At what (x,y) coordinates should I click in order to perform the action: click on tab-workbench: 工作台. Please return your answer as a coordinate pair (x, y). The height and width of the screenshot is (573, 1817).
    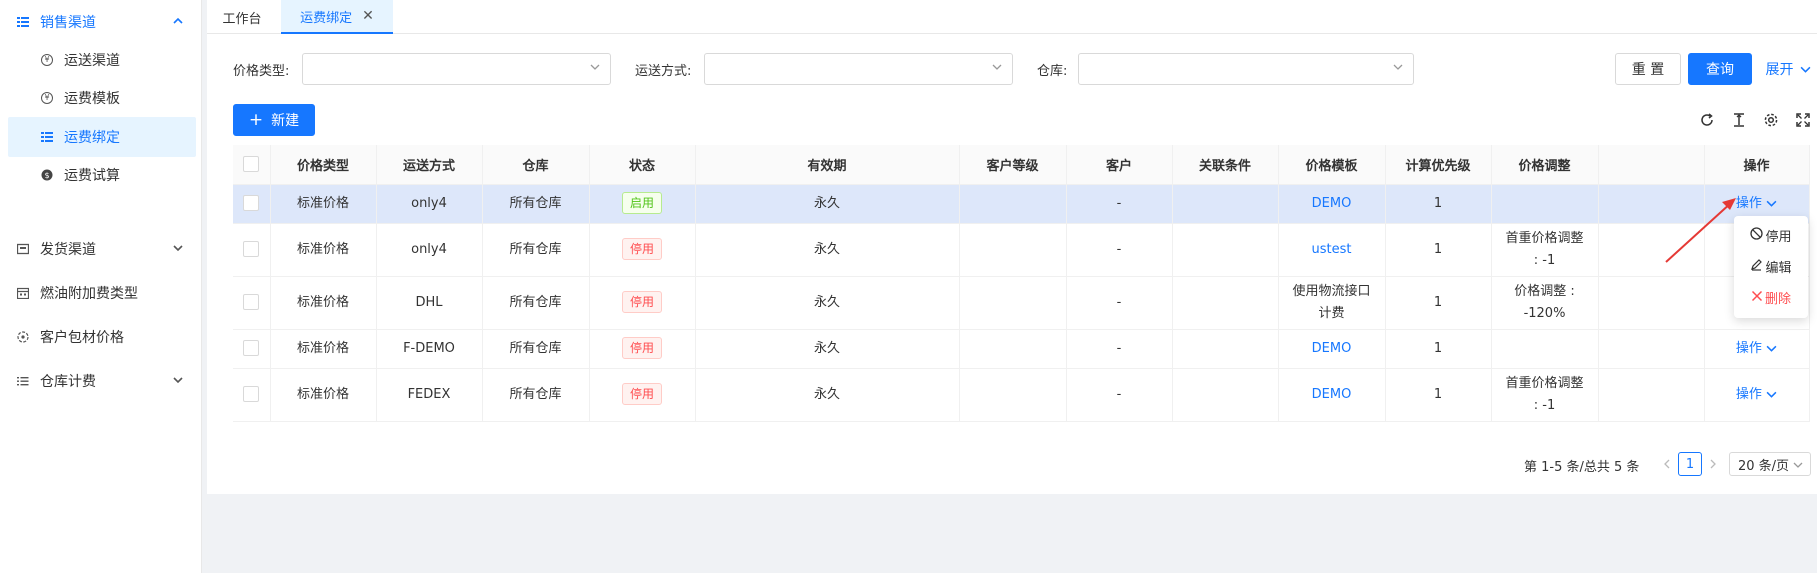
    Looking at the image, I should click on (242, 17).